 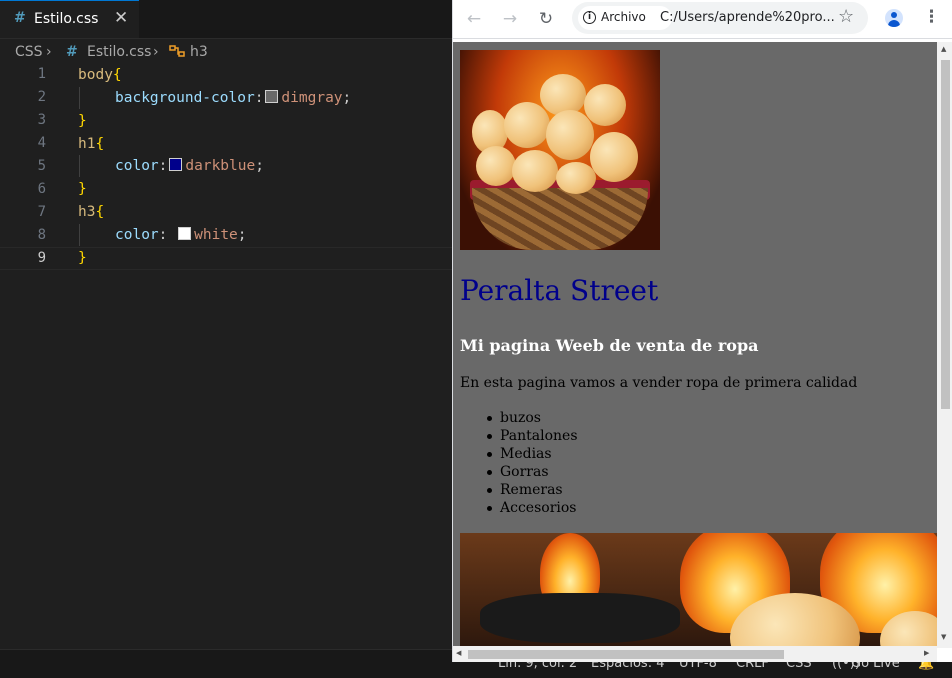 What do you see at coordinates (559, 290) in the screenshot?
I see `page-heading-h1: Peralta Street` at bounding box center [559, 290].